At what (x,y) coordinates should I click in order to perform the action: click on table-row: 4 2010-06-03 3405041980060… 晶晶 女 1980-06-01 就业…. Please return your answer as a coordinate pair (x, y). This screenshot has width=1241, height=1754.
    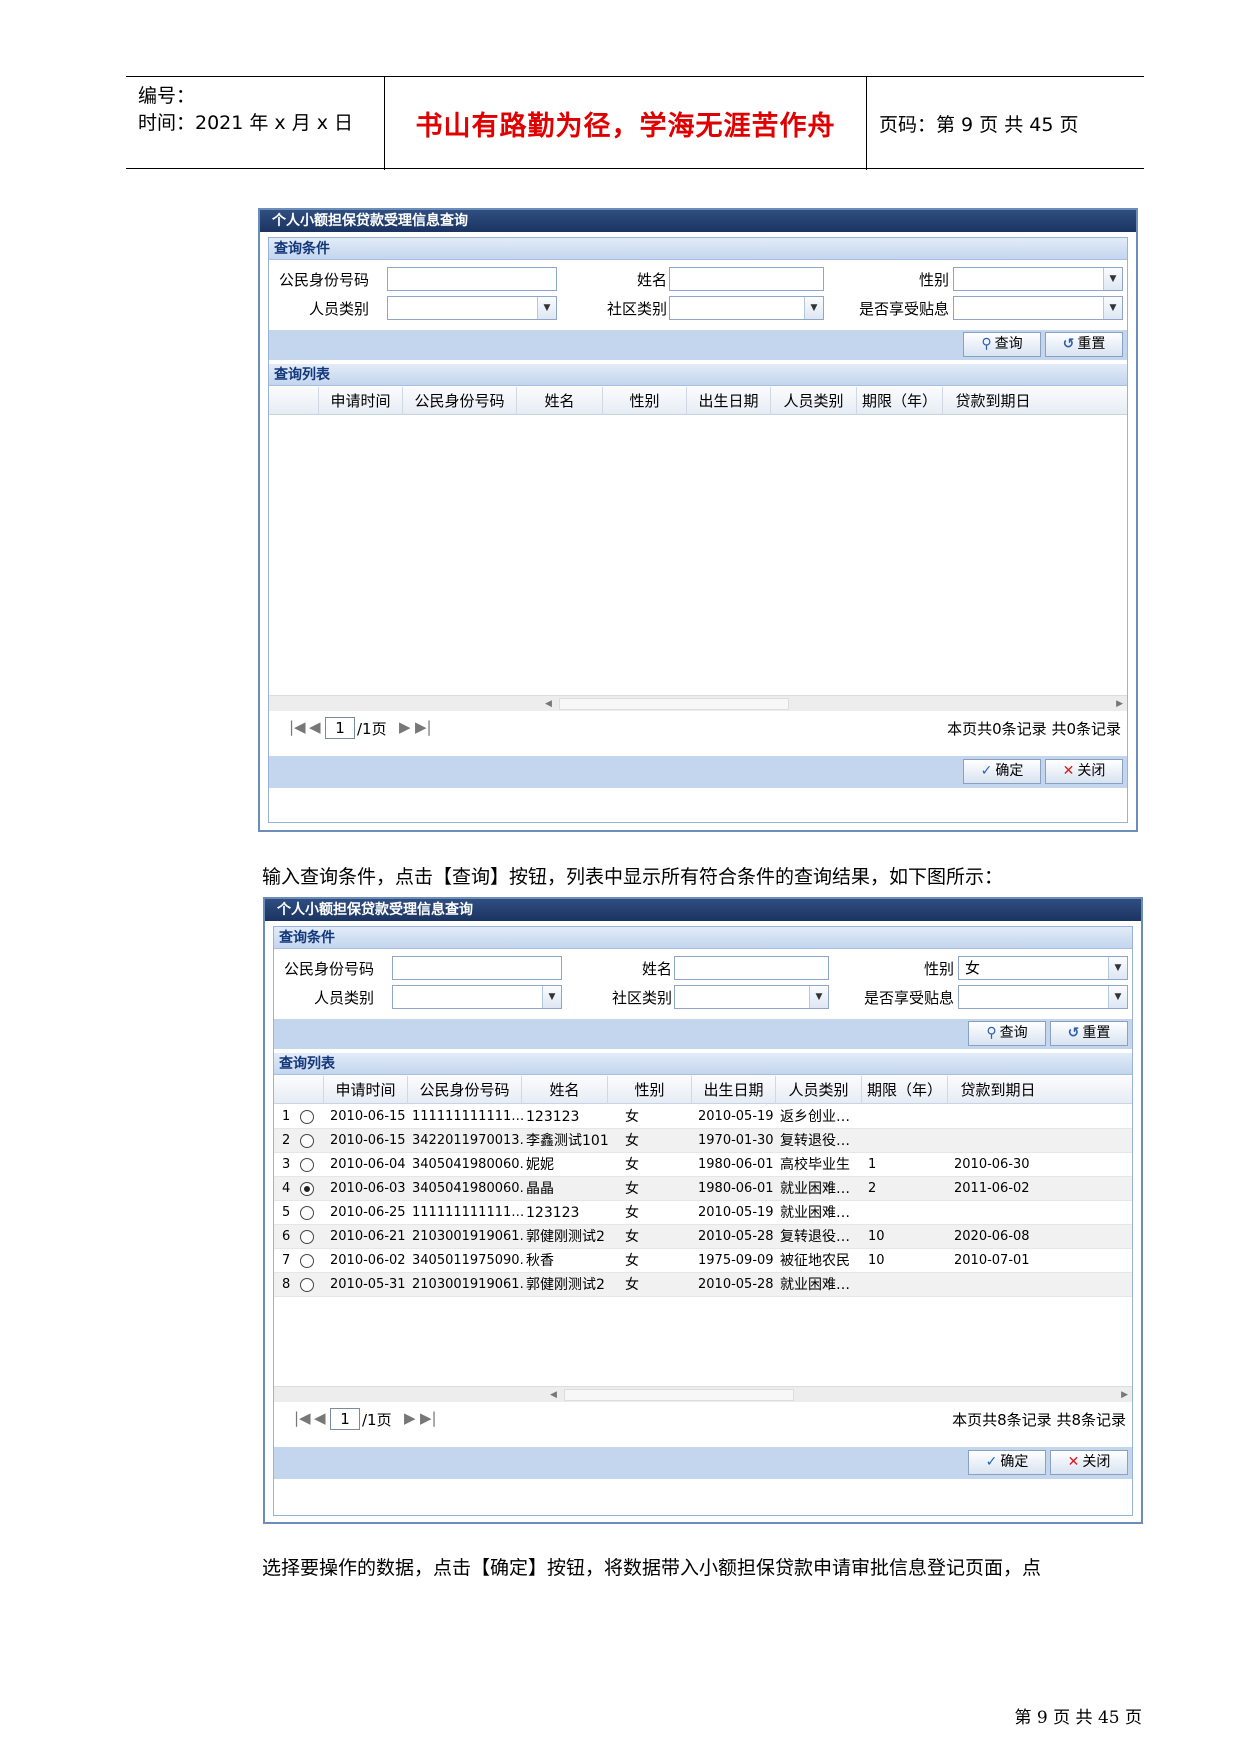
    Looking at the image, I should click on (703, 1189).